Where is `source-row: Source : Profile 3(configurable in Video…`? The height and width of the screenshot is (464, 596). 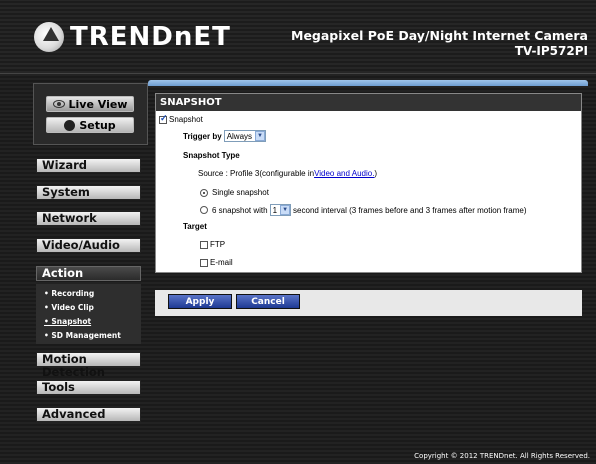
source-row: Source : Profile 3(configurable in Video… is located at coordinates (287, 173).